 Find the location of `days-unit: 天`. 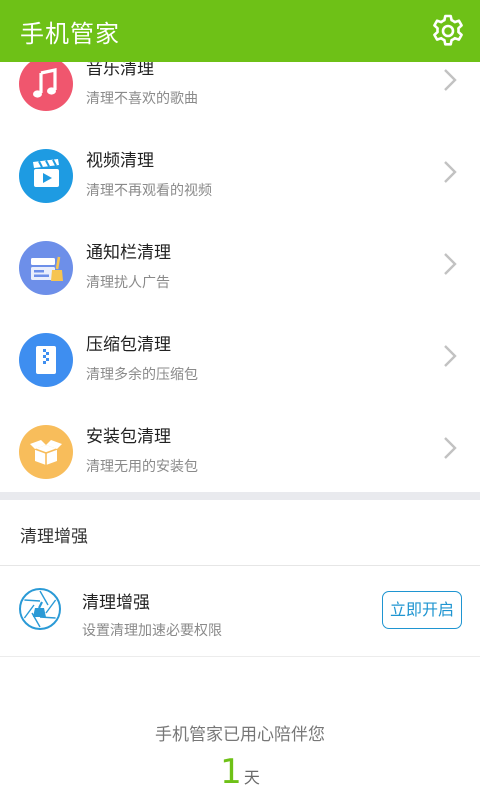

days-unit: 天 is located at coordinates (251, 777).